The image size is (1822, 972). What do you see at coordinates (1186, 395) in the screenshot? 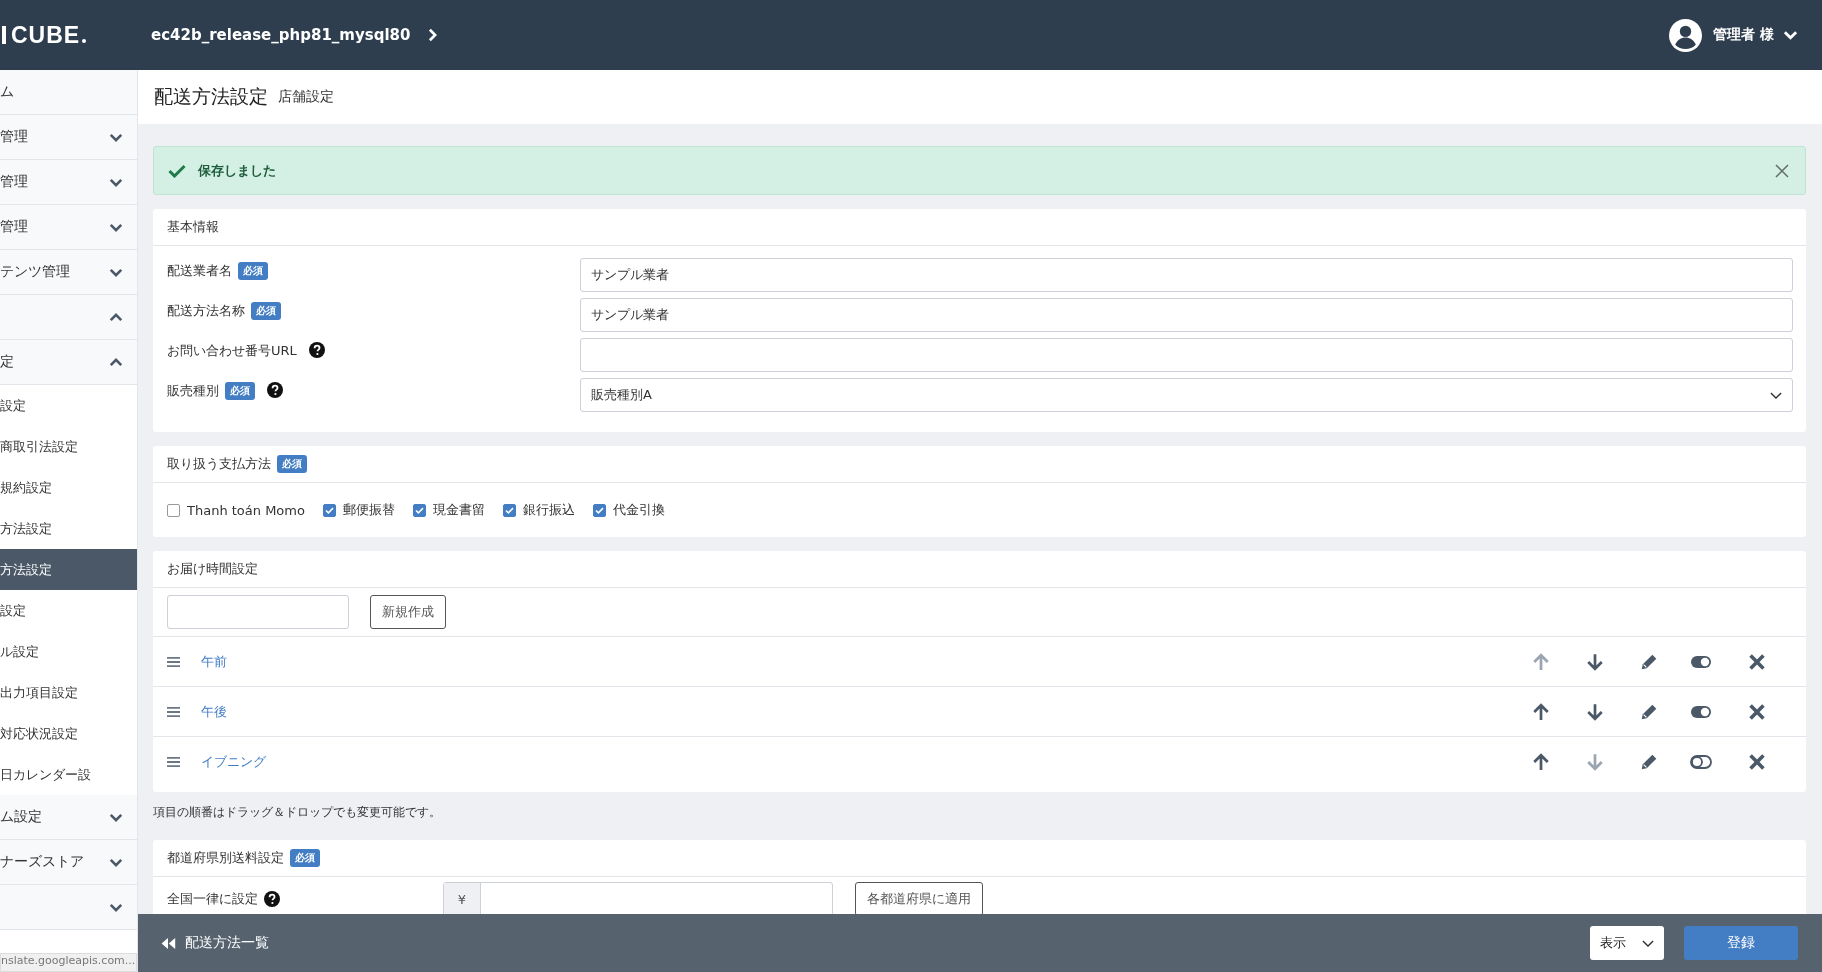
I see `select-field: 販売種別A` at bounding box center [1186, 395].